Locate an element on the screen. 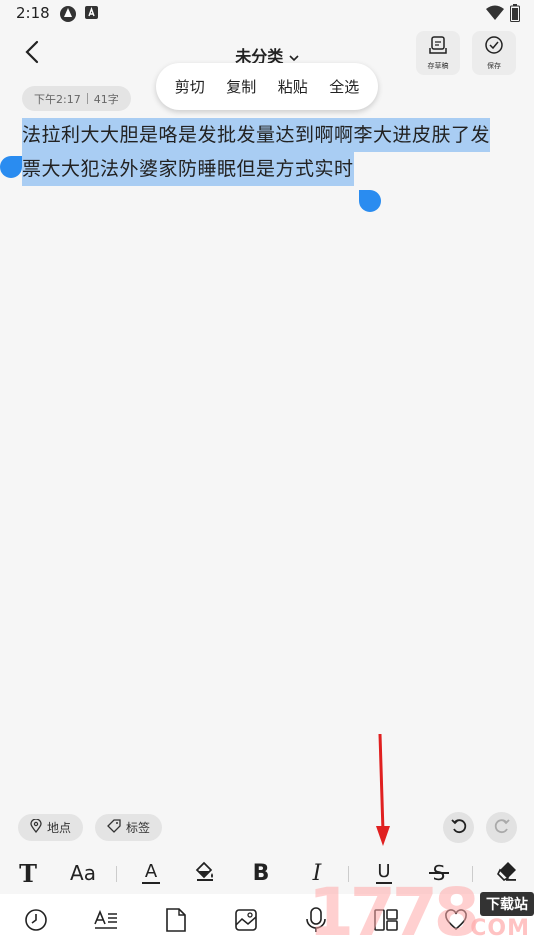 This screenshot has height=950, width=534. undo-button is located at coordinates (458, 827).